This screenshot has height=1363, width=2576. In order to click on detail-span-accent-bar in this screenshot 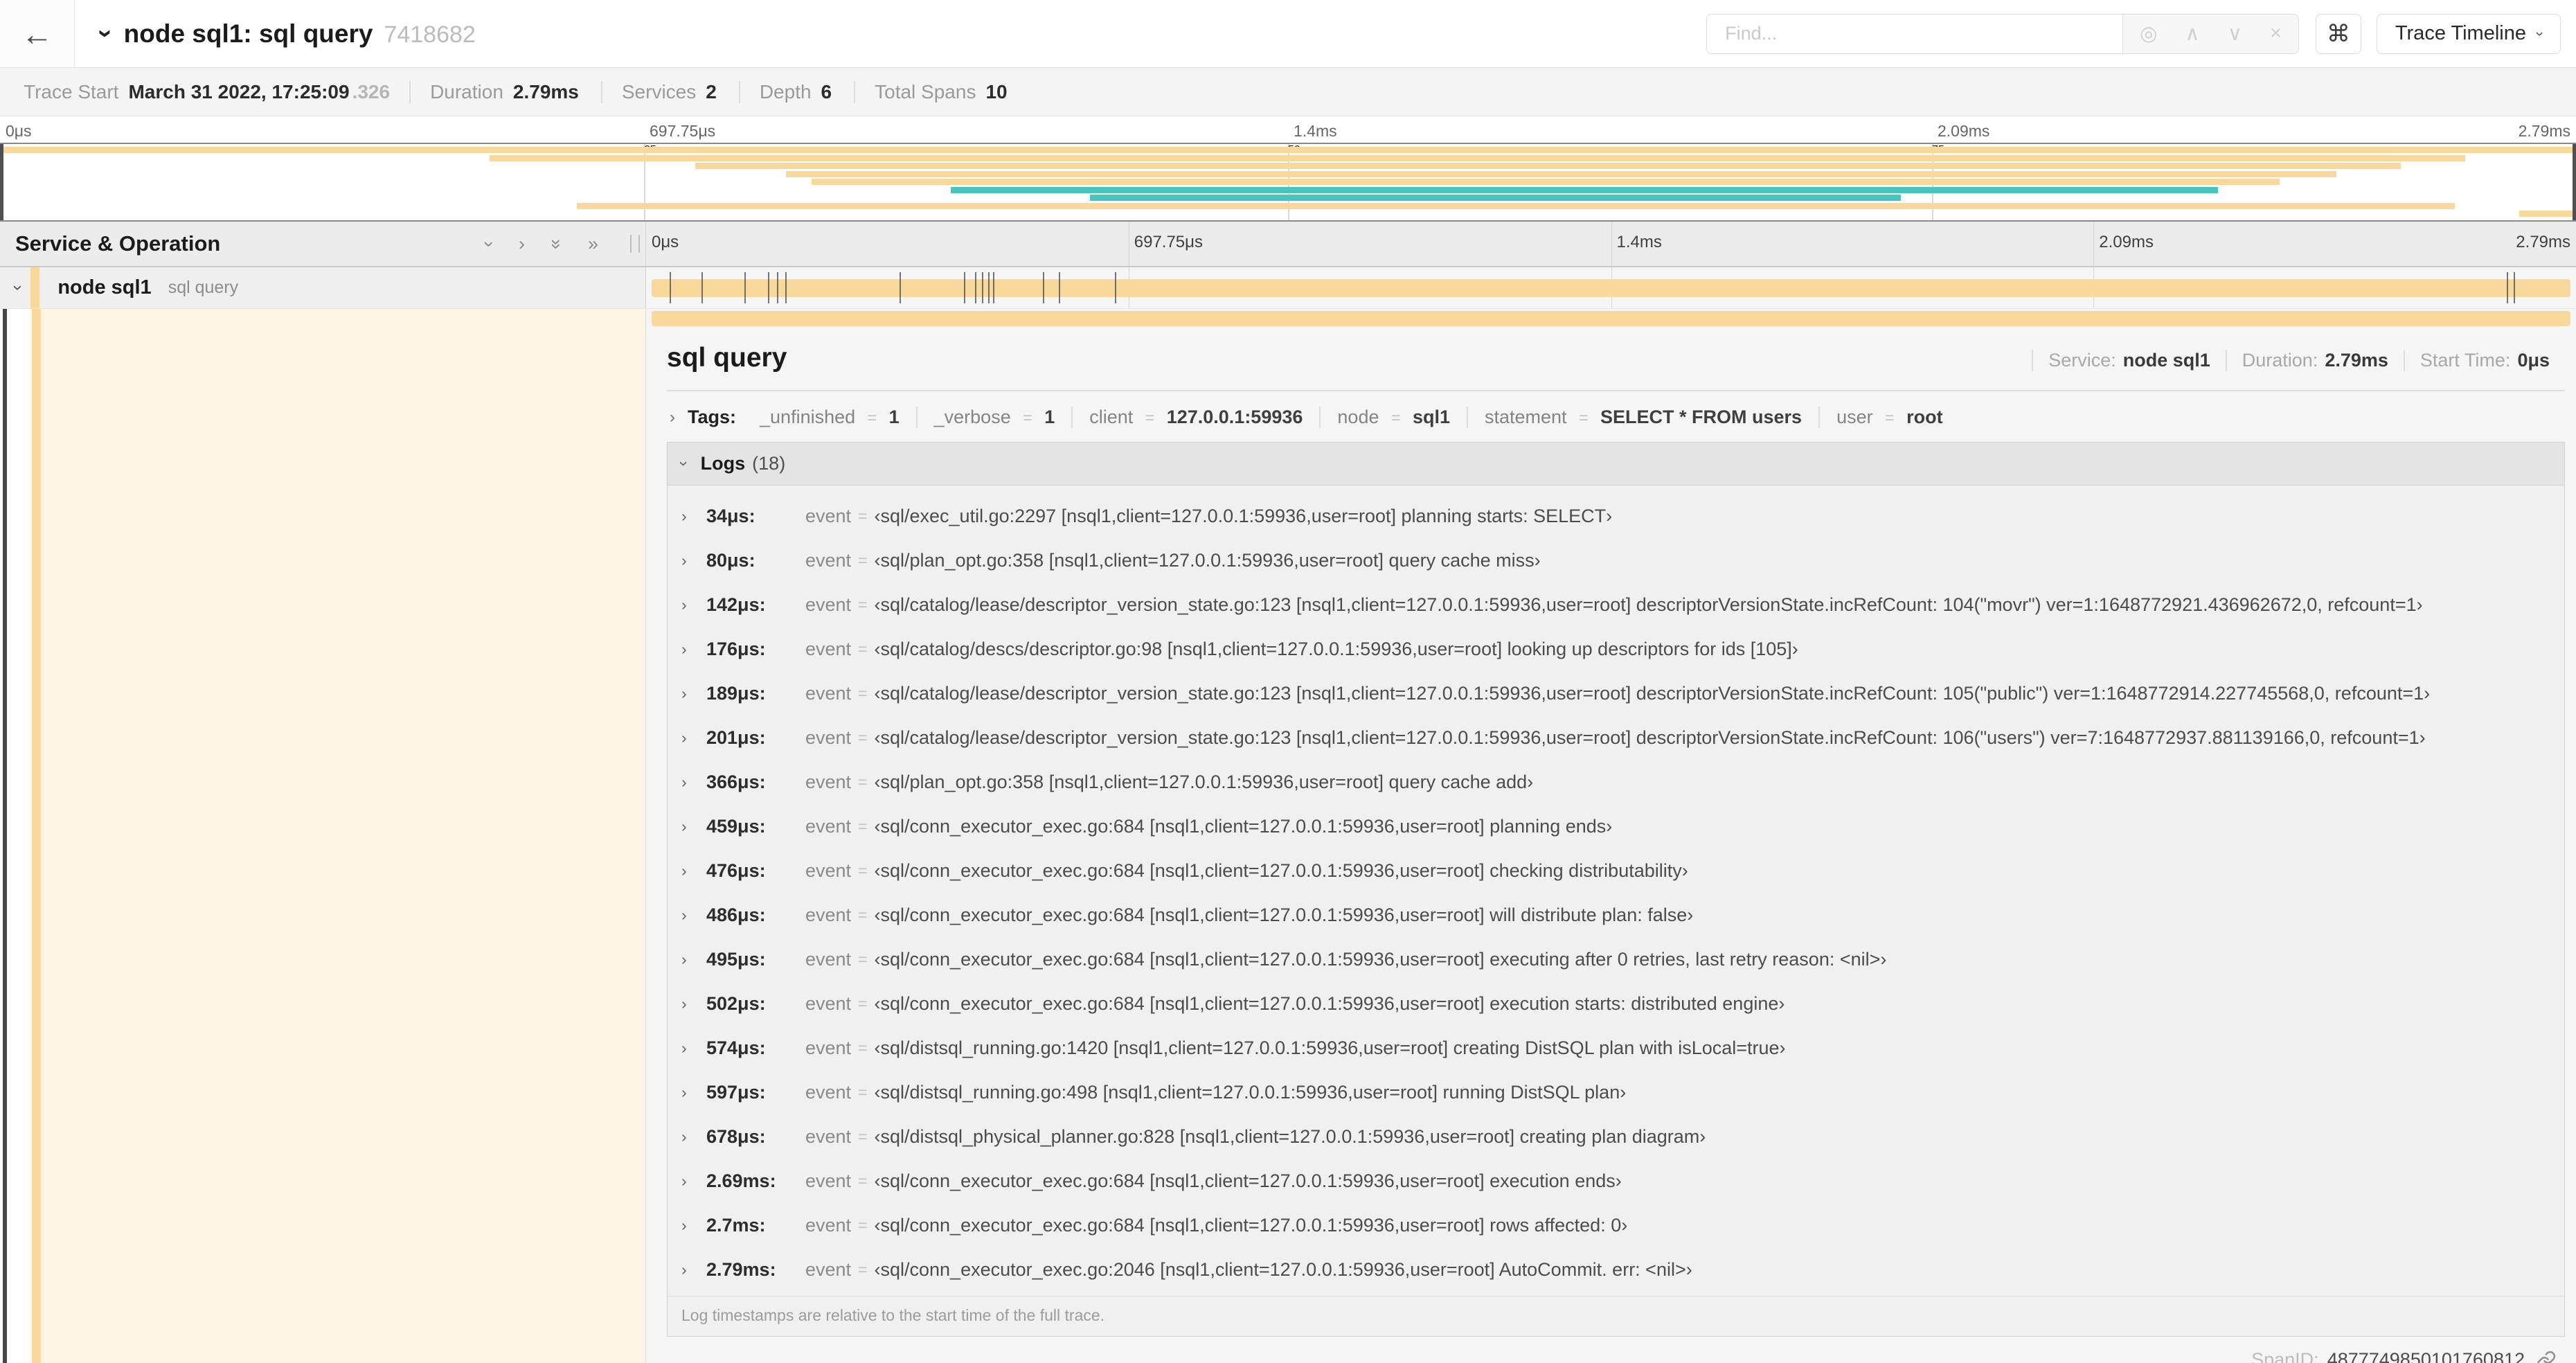, I will do `click(1611, 318)`.